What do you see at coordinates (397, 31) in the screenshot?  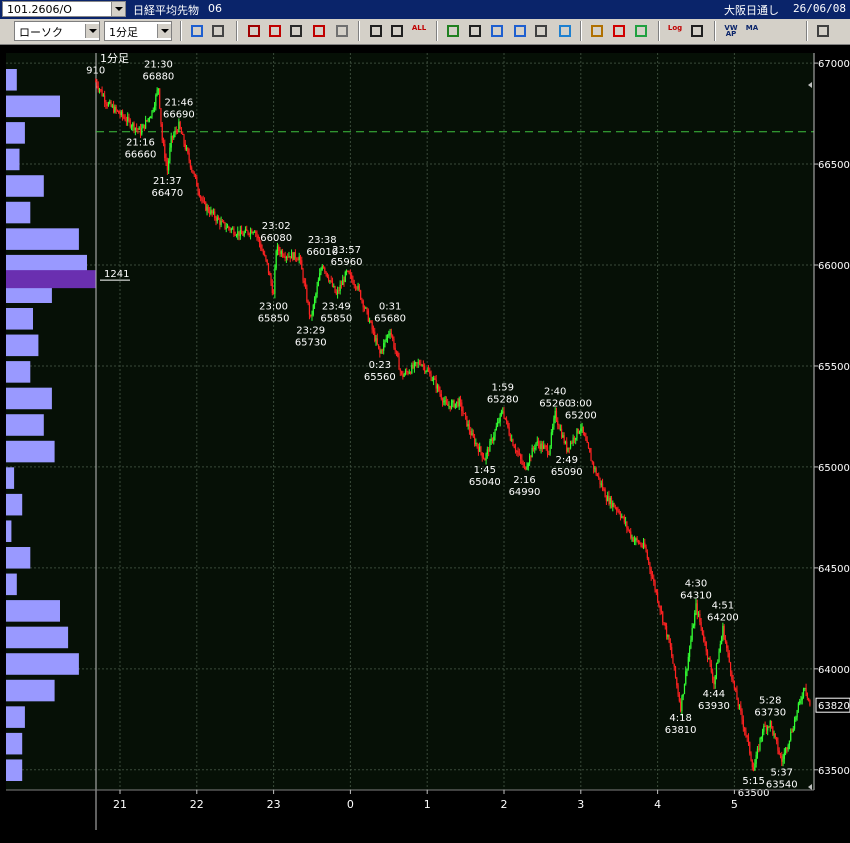 I see `candle-settings-icon` at bounding box center [397, 31].